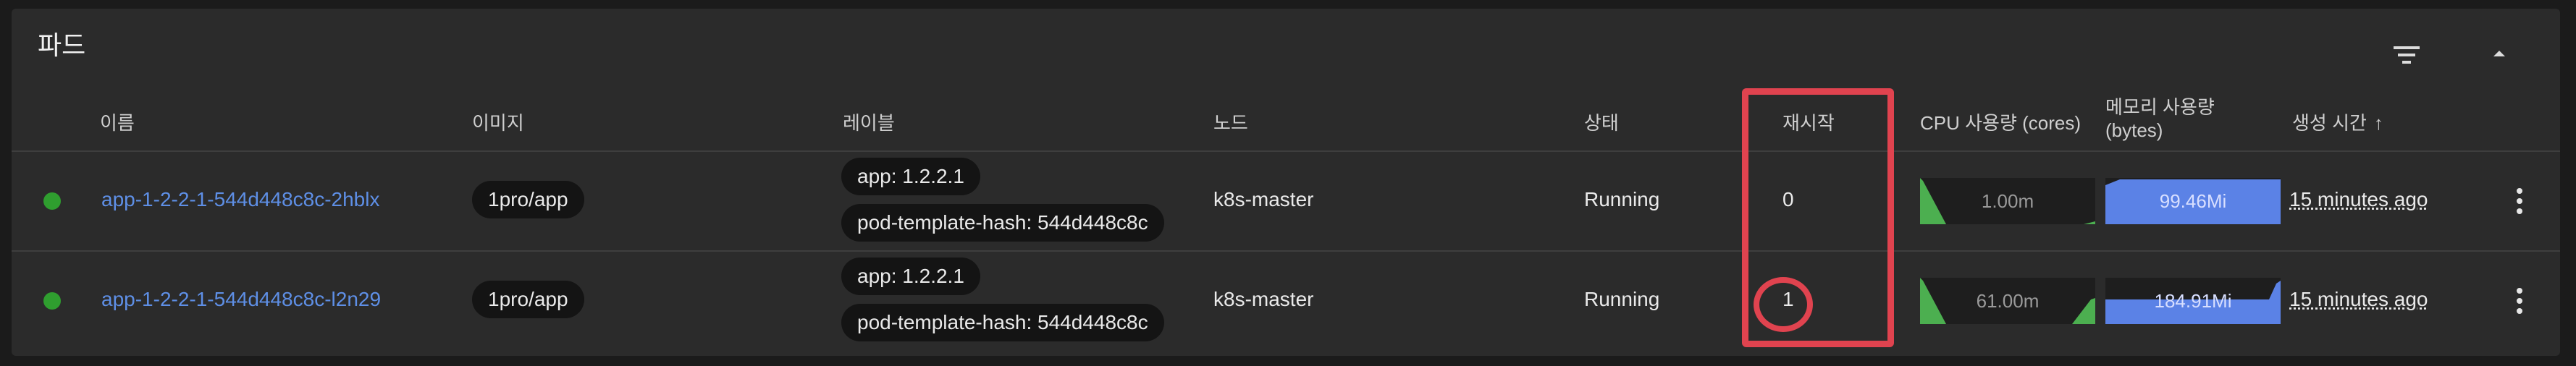 This screenshot has width=2576, height=366. What do you see at coordinates (2000, 123) in the screenshot?
I see `column-header-cpu: CPU 사용량 (cores)` at bounding box center [2000, 123].